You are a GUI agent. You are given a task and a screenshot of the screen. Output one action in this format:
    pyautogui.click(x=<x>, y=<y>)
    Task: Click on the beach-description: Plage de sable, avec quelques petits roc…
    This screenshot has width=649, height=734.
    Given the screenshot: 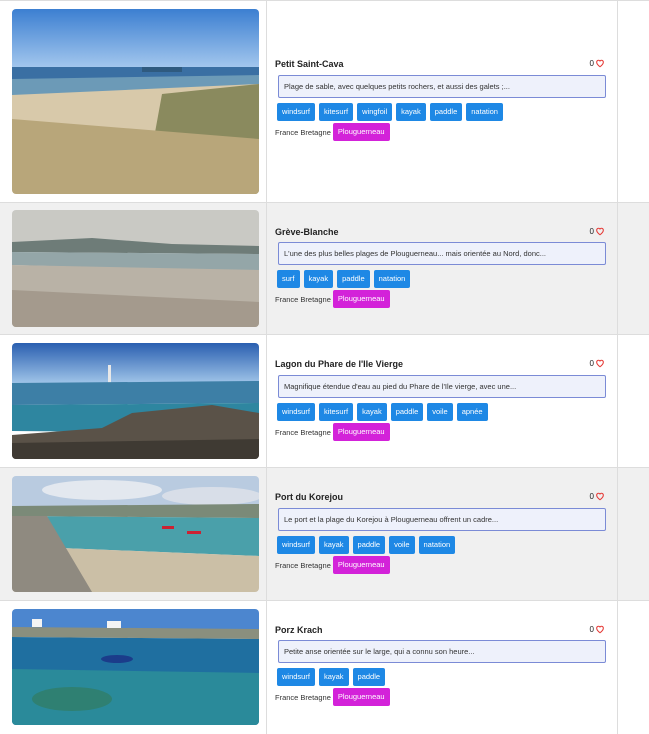 What is the action you would take?
    pyautogui.click(x=442, y=86)
    